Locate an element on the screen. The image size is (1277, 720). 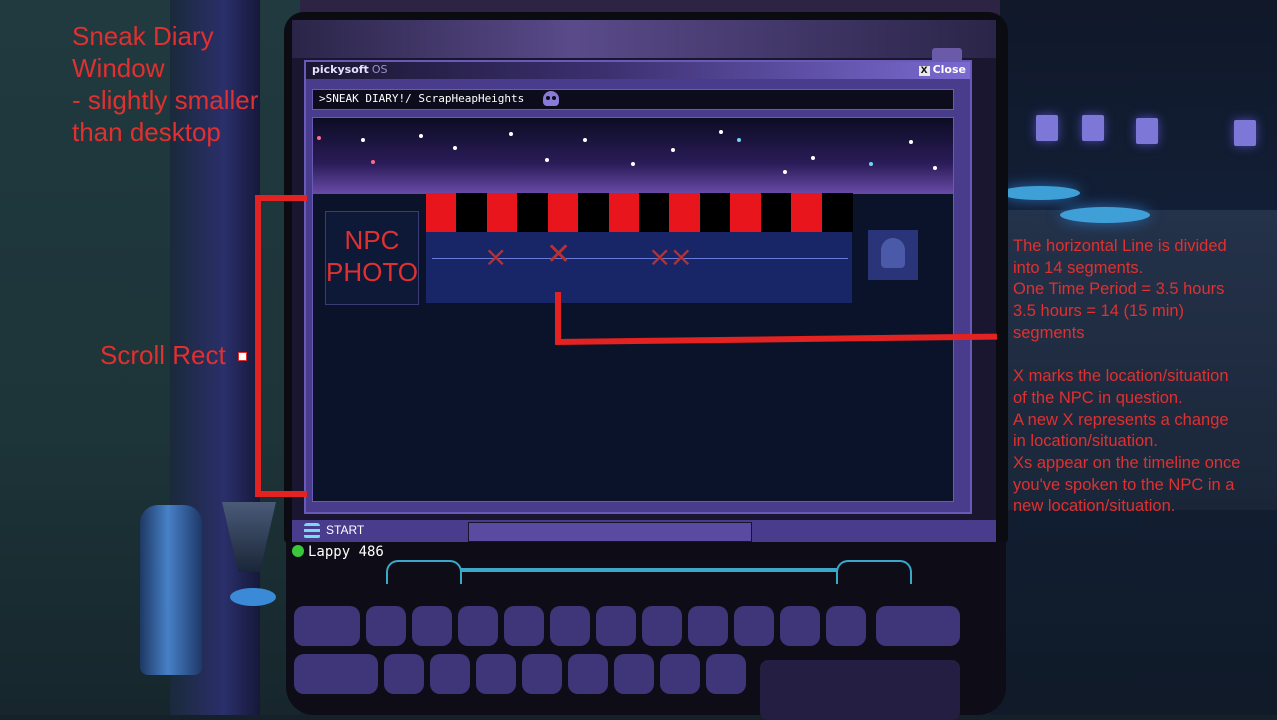
annotation-connector is located at coordinates (558, 318).